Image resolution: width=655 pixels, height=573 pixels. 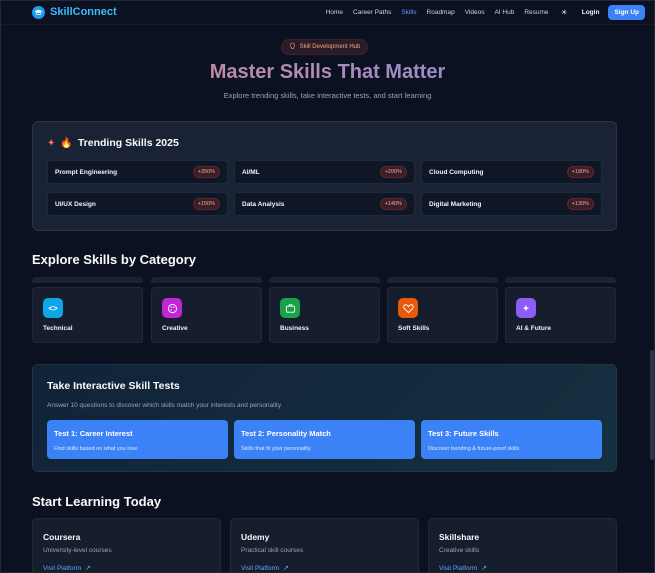 I want to click on scrollbar-thumb, so click(x=652, y=405).